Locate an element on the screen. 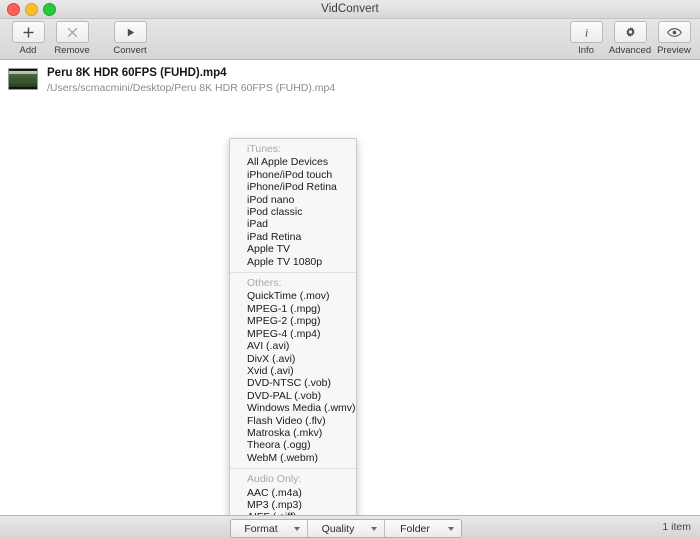  add-button-face is located at coordinates (28, 32).